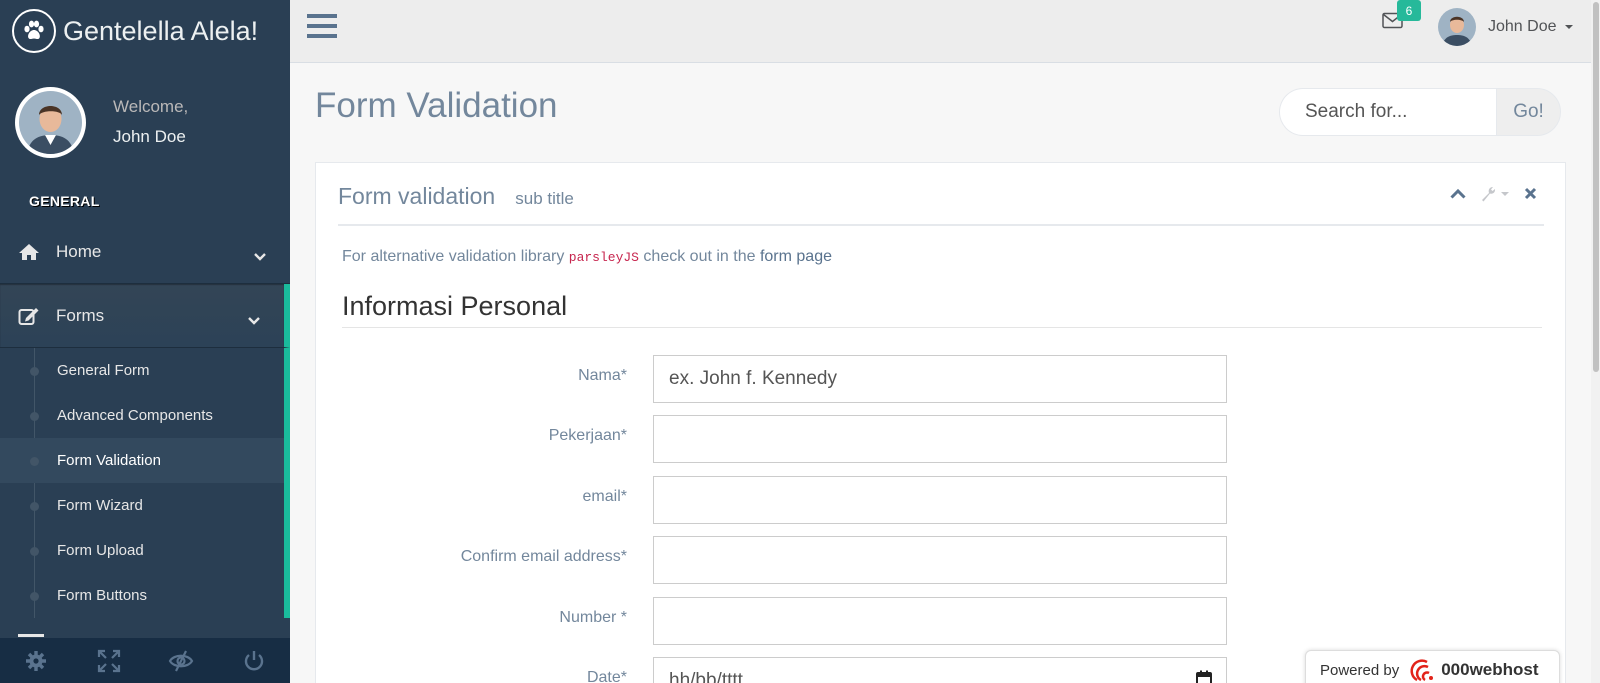  I want to click on sidebar-item-home: Home, so click(145, 252).